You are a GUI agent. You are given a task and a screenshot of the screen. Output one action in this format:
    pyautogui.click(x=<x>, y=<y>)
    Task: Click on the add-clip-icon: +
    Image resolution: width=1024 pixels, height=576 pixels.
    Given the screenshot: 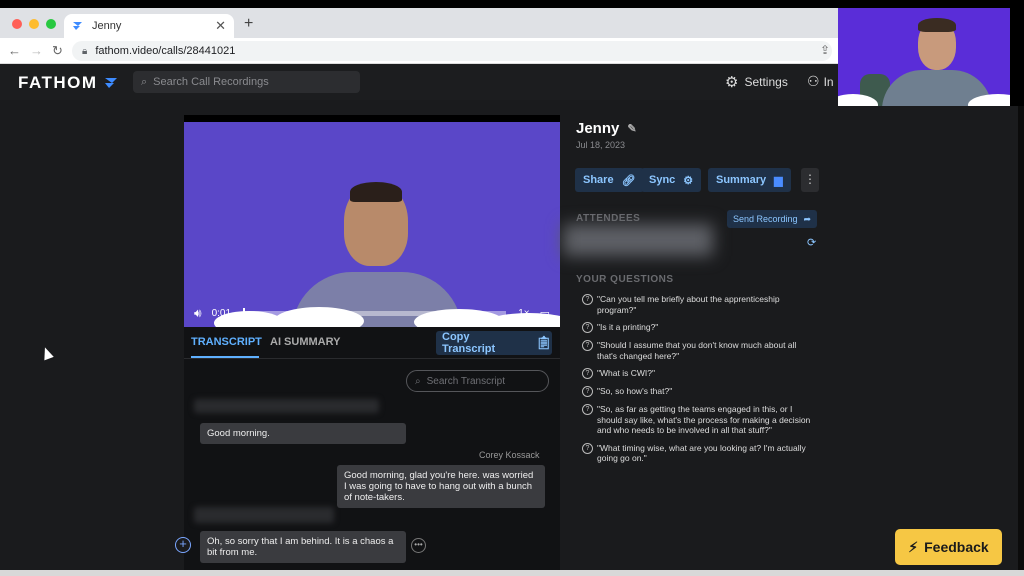 What is the action you would take?
    pyautogui.click(x=183, y=545)
    